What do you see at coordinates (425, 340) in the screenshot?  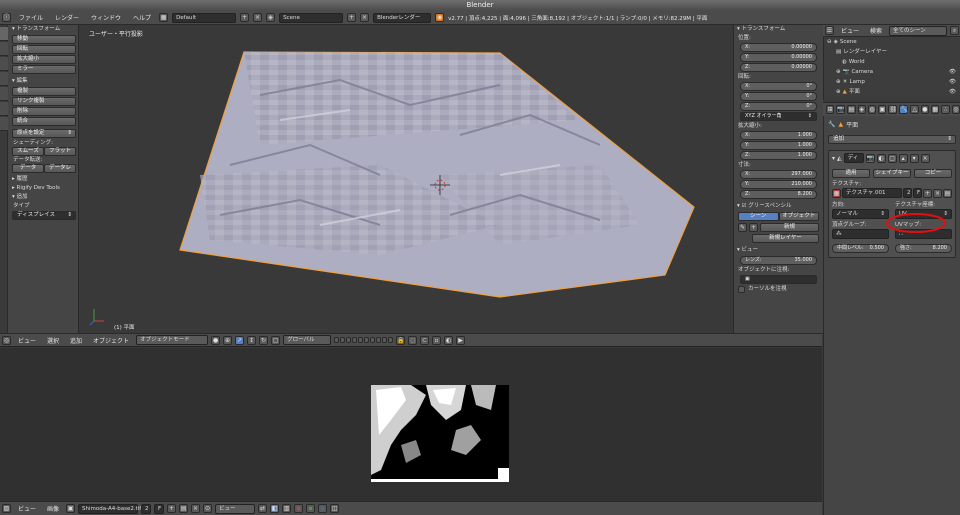 I see `snap-icon: ⊂` at bounding box center [425, 340].